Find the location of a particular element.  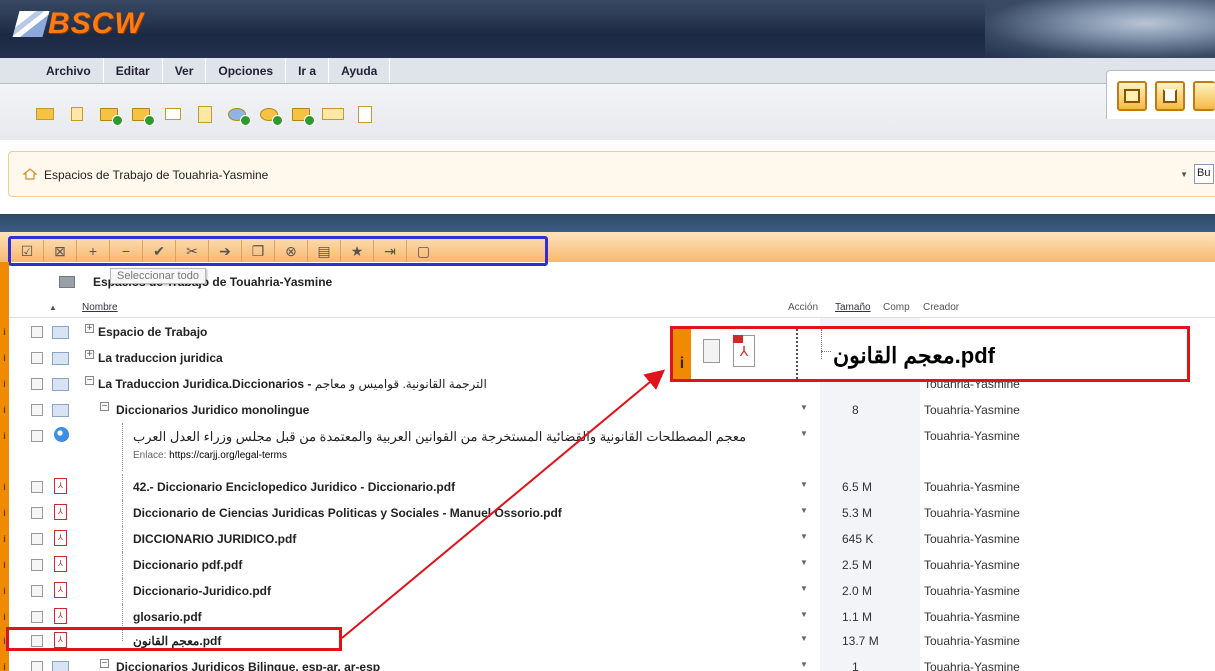

upload-icon is located at coordinates (173, 114).